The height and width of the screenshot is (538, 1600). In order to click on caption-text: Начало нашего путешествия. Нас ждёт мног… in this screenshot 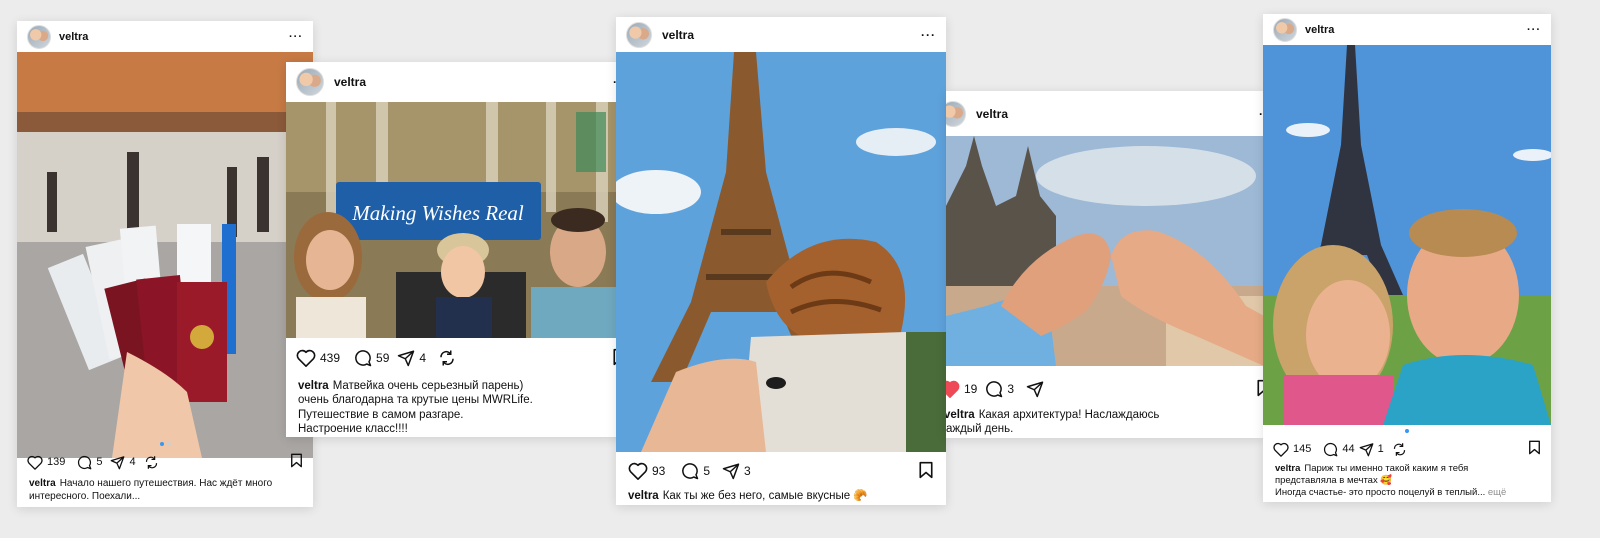, I will do `click(151, 490)`.